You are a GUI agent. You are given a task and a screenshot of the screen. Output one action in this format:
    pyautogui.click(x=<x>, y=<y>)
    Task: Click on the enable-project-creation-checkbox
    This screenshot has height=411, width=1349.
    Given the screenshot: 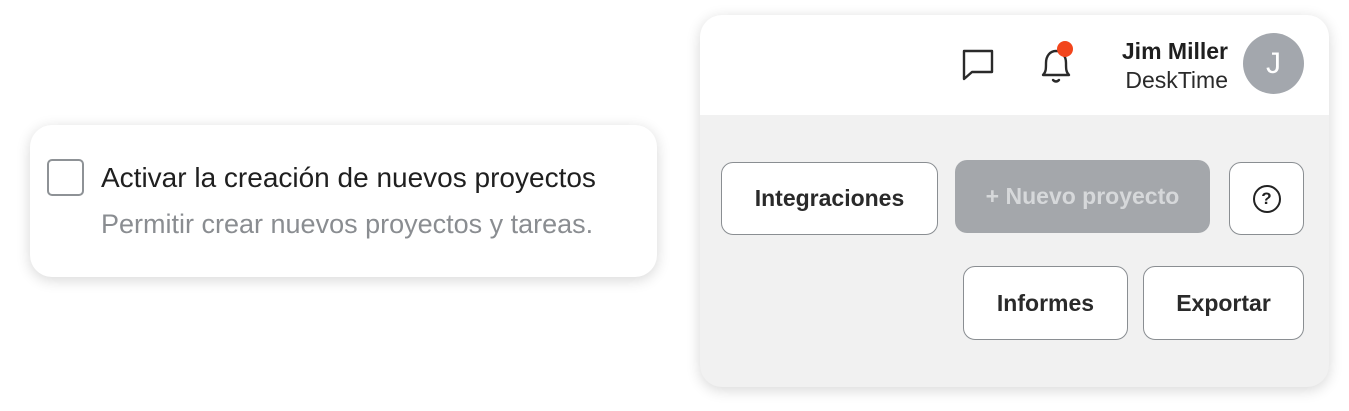 What is the action you would take?
    pyautogui.click(x=65, y=177)
    